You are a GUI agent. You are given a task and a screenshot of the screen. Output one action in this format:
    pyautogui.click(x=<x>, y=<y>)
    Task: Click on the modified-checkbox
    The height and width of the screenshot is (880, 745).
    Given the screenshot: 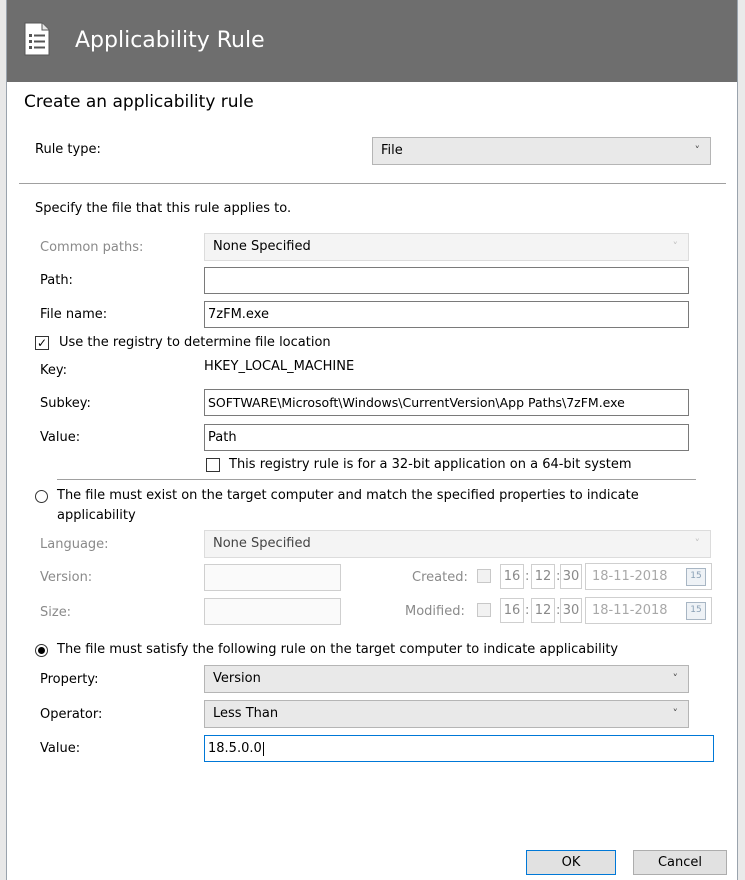 What is the action you would take?
    pyautogui.click(x=484, y=610)
    